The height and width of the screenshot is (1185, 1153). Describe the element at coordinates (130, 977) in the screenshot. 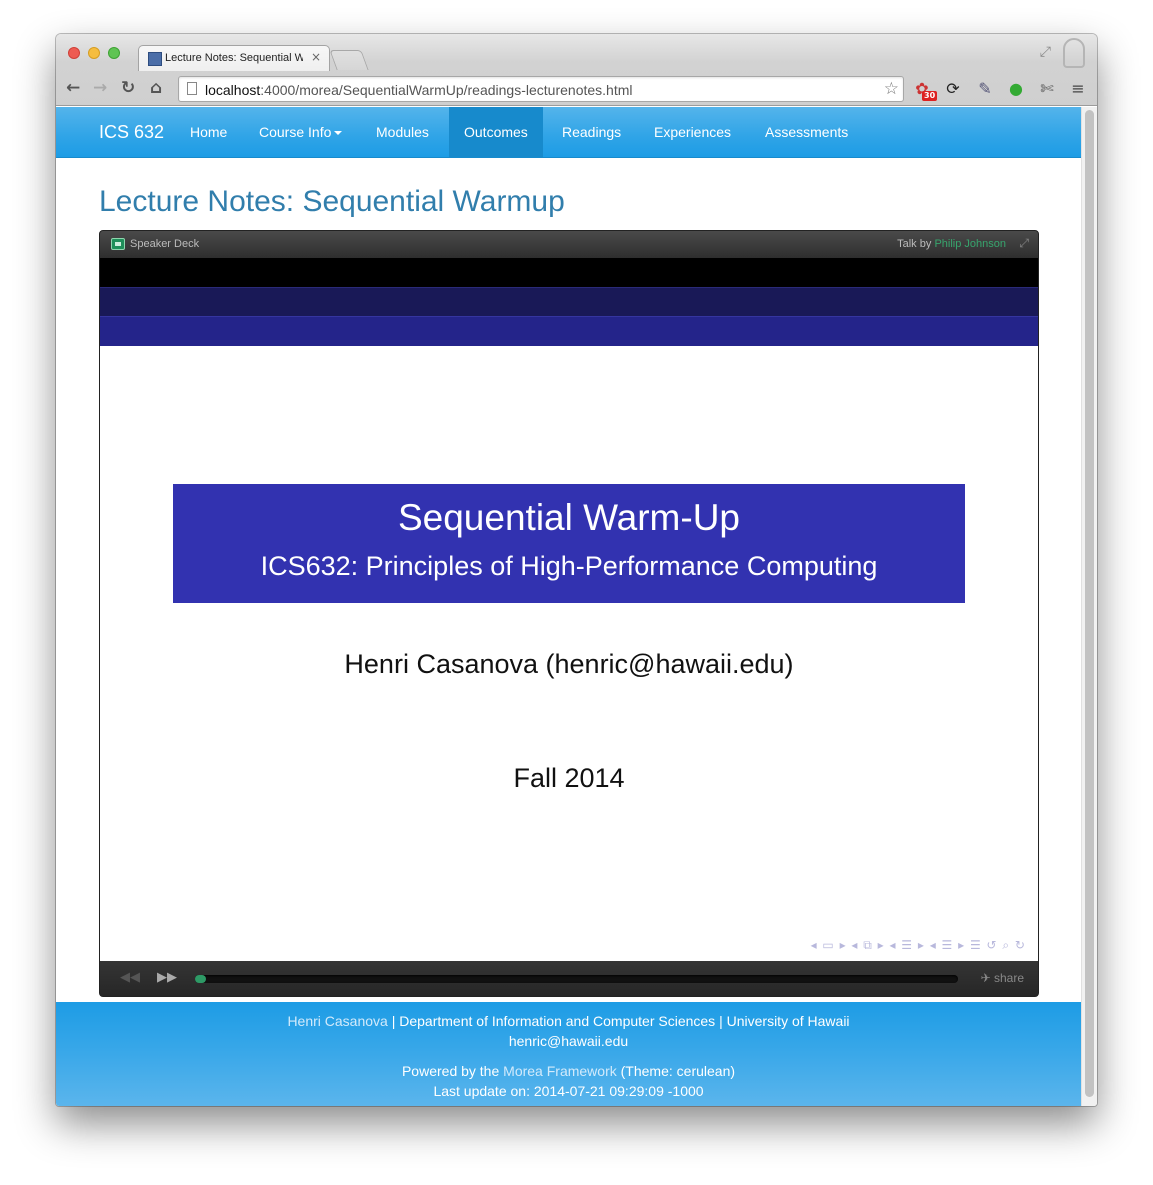

I see `previous-slide-icon: ◀◀` at that location.